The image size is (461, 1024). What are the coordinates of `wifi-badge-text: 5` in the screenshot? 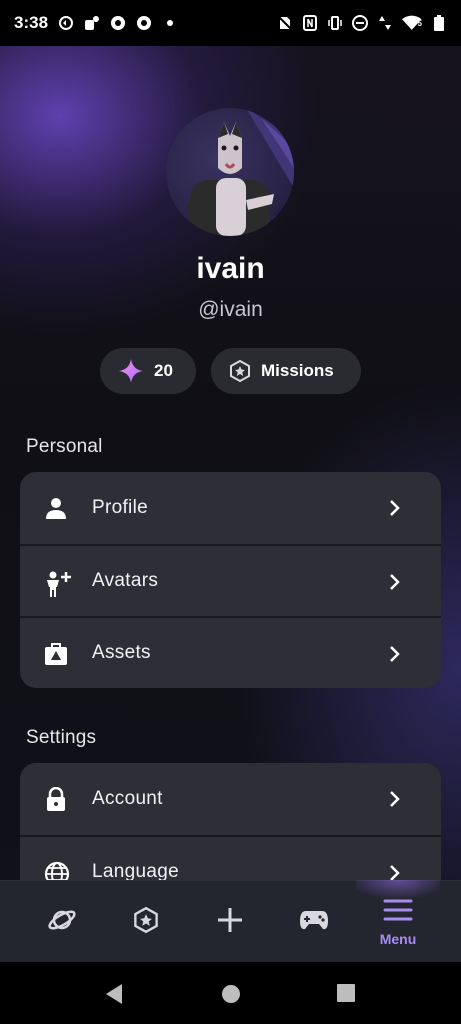 It's located at (419, 23).